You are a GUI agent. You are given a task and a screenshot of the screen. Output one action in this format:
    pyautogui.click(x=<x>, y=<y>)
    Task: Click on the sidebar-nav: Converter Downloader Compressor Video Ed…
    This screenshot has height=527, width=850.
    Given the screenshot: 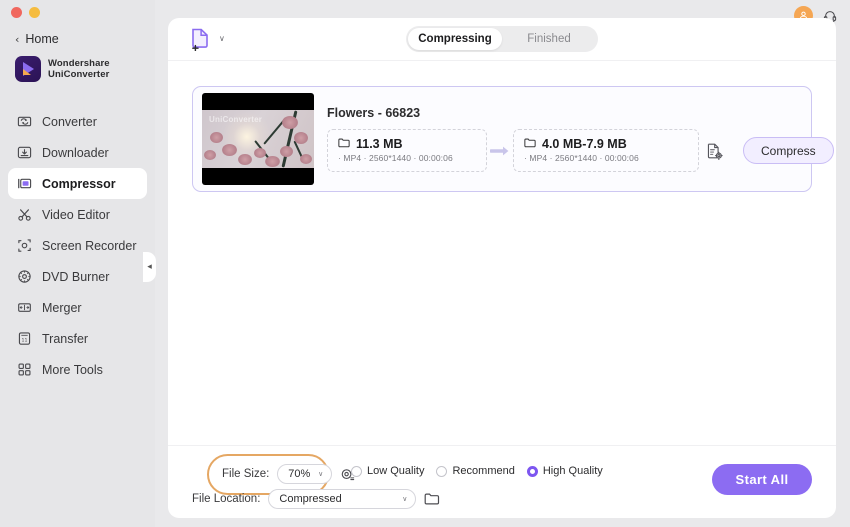 What is the action you would take?
    pyautogui.click(x=77, y=245)
    